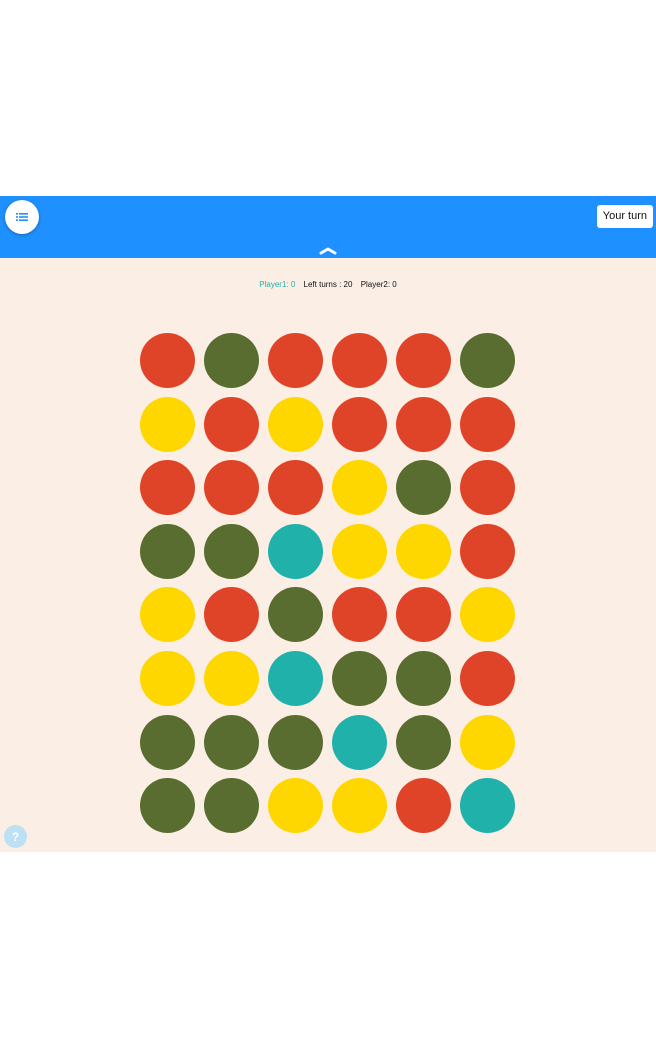 Image resolution: width=656 pixels, height=1048 pixels. Describe the element at coordinates (624, 216) in the screenshot. I see `turn-indicator-button: Your turn` at that location.